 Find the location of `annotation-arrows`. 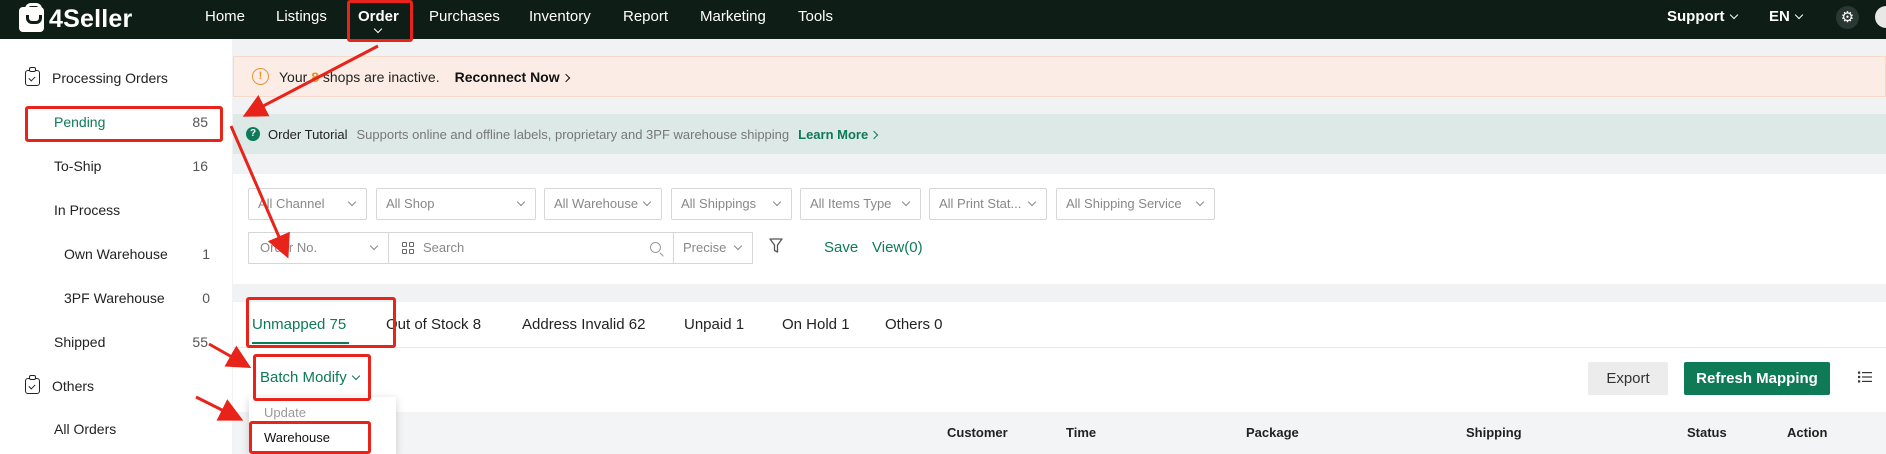

annotation-arrows is located at coordinates (287, 232).